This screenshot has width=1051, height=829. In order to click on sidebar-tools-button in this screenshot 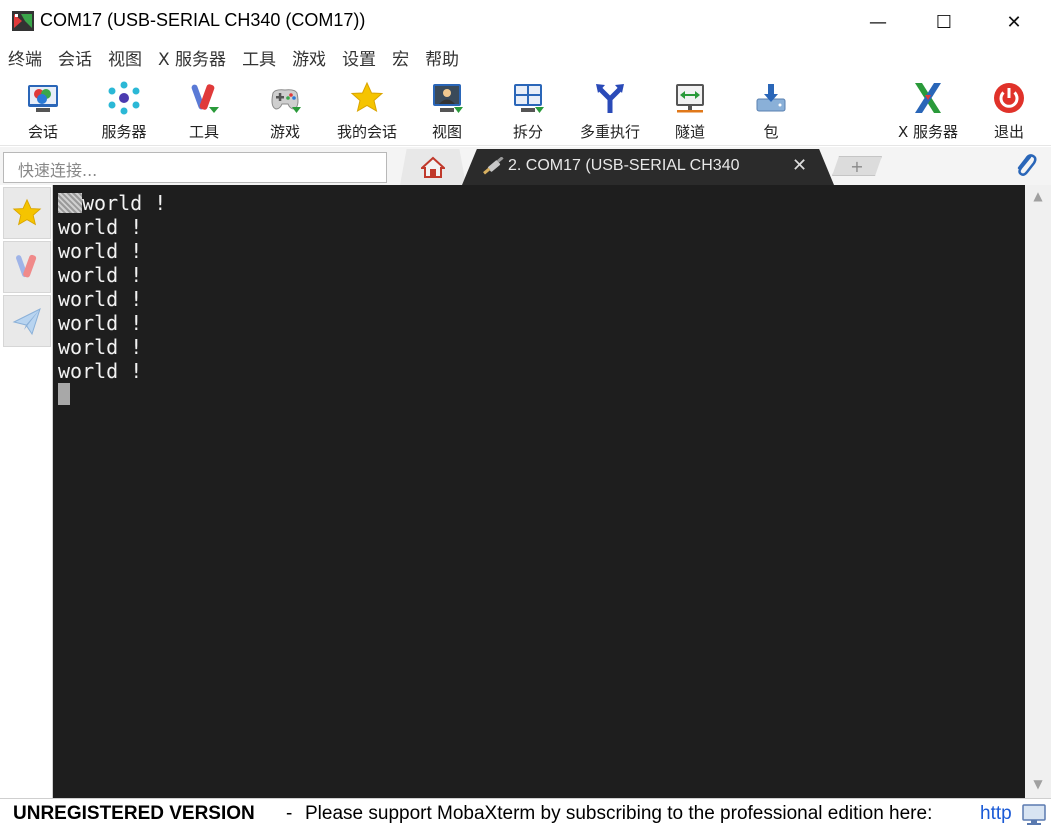, I will do `click(27, 267)`.